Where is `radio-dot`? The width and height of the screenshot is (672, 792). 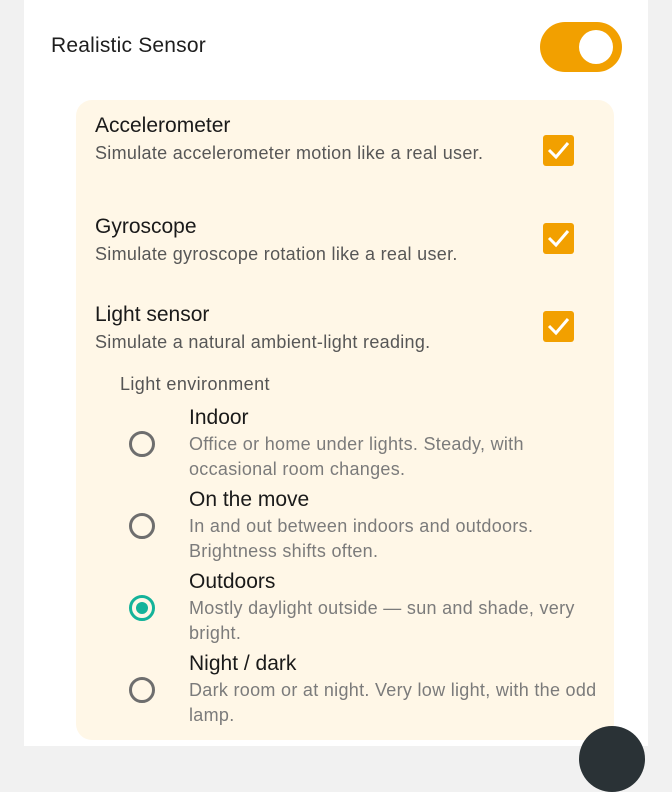
radio-dot is located at coordinates (142, 608).